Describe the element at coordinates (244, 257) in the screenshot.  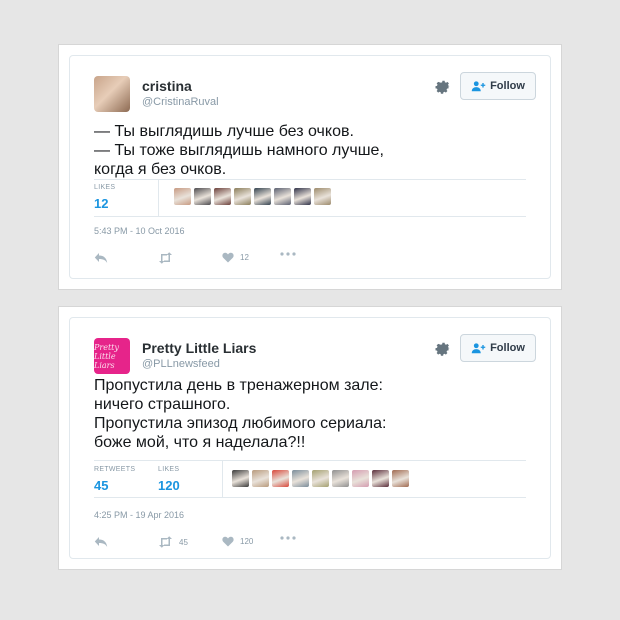
I see `like-count: 12` at that location.